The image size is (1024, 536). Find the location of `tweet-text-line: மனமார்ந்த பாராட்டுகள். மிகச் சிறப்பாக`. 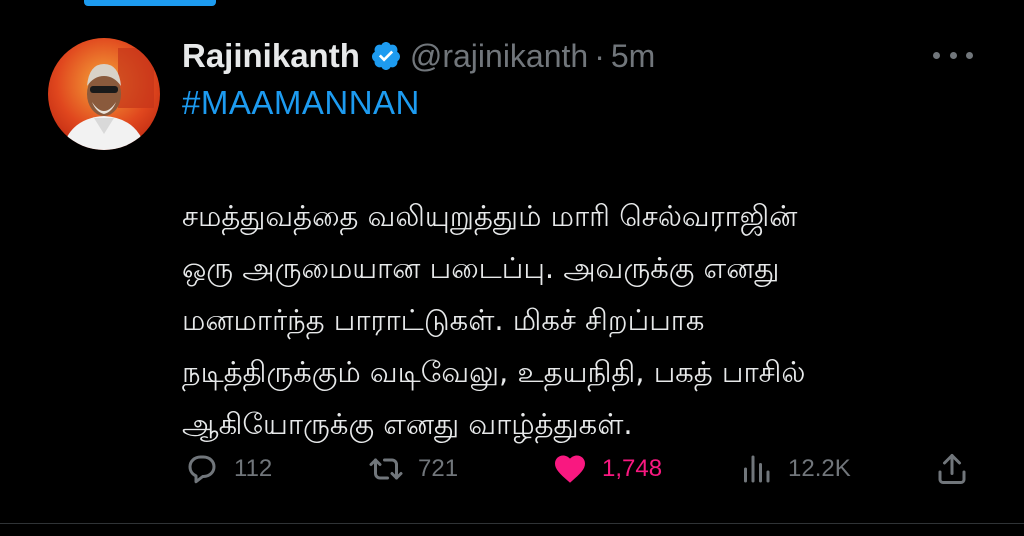

tweet-text-line: மனமார்ந்த பாராட்டுகள். மிகச் சிறப்பாக is located at coordinates (443, 320).